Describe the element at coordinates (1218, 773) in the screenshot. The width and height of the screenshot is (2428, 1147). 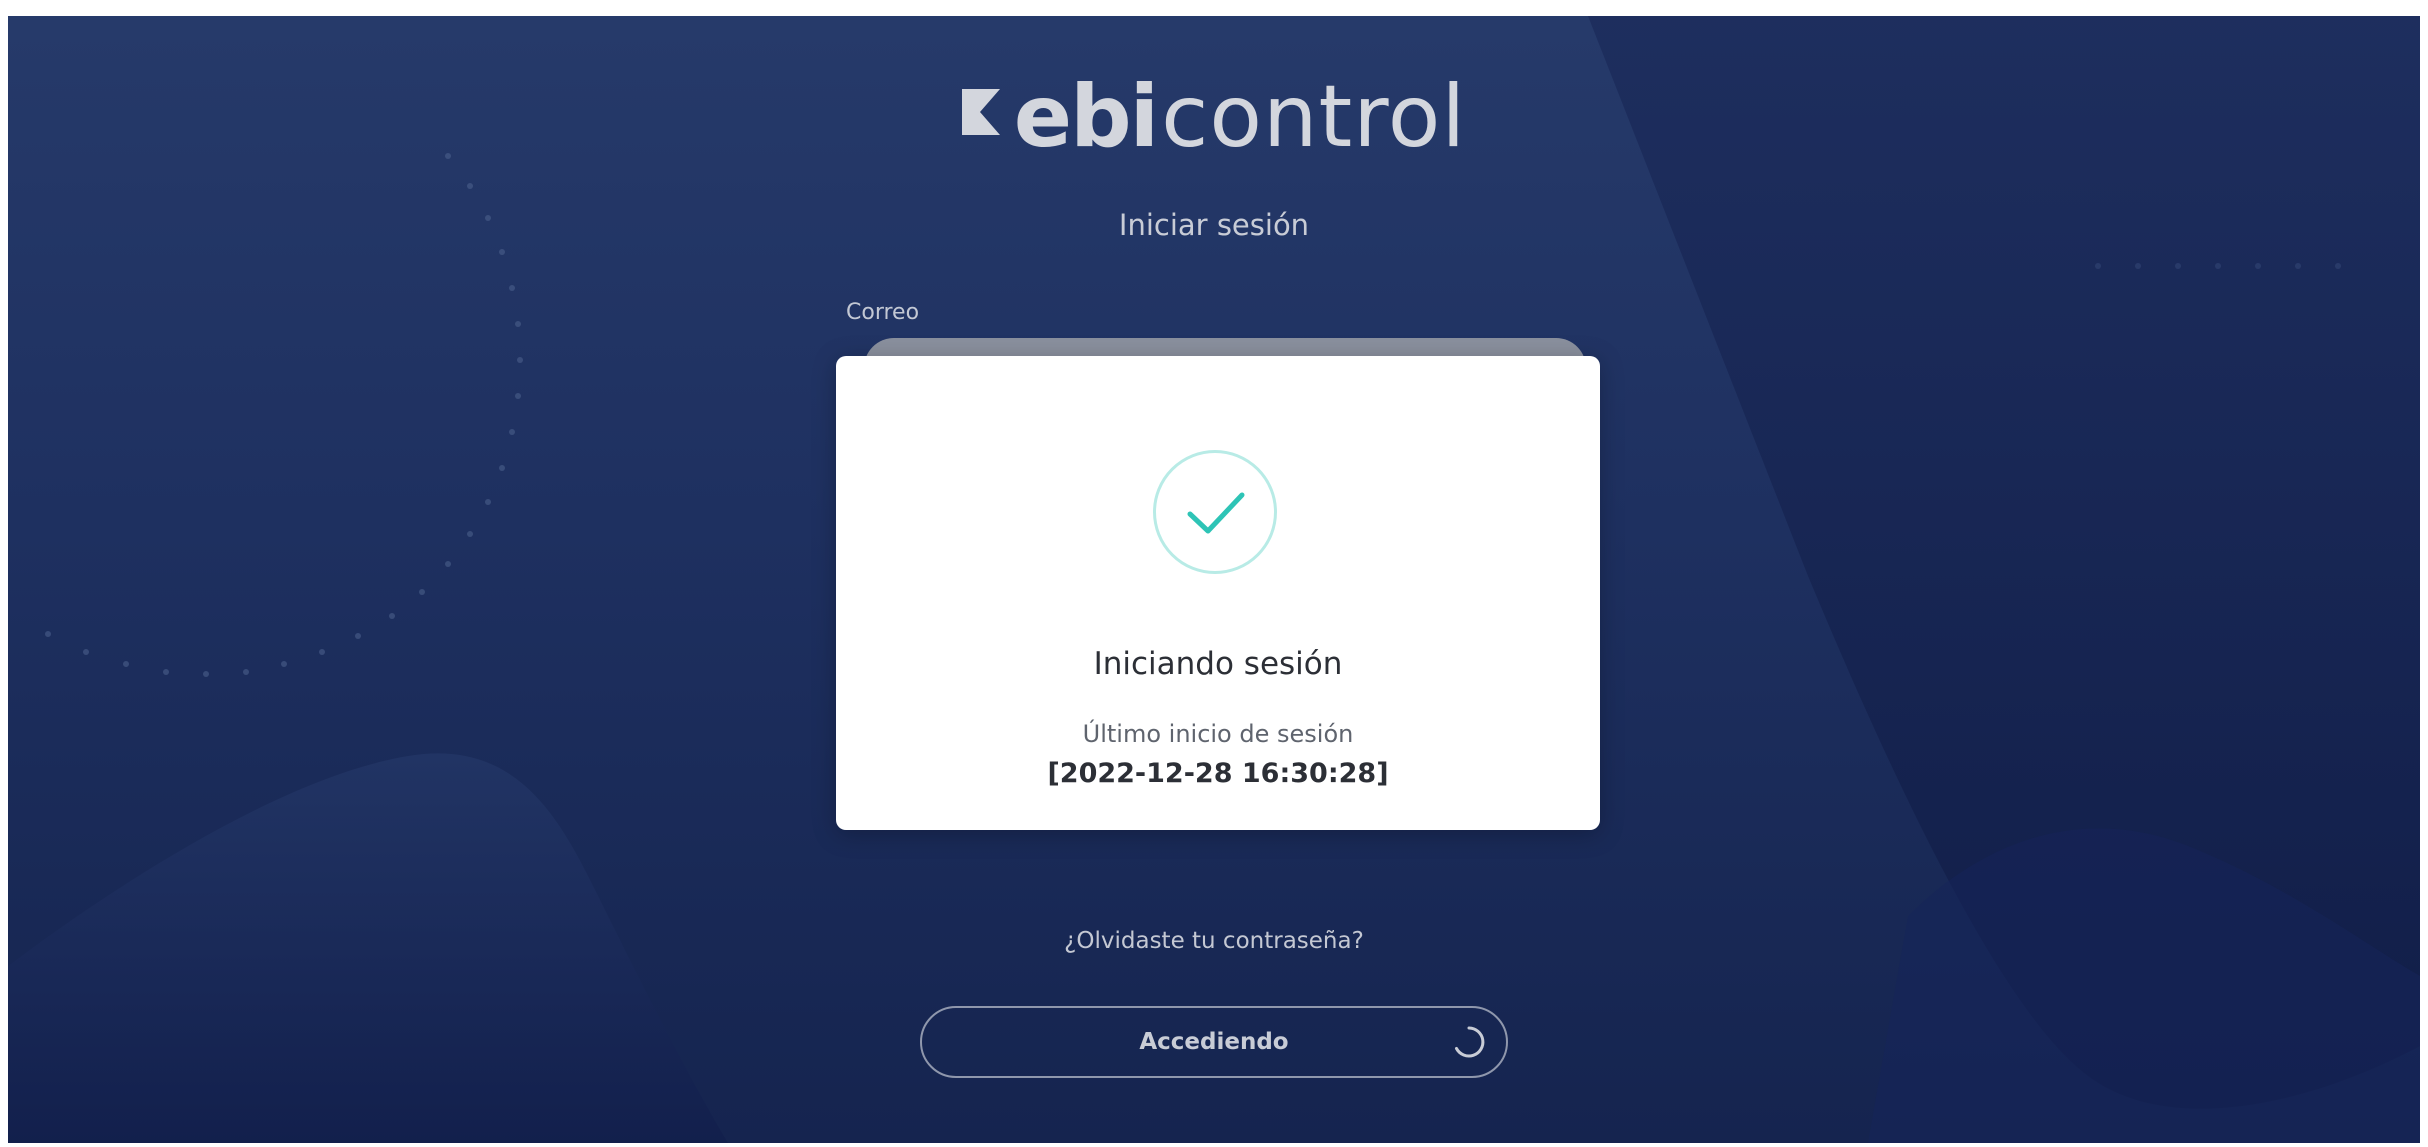
I see `last-login-timestamp: [2022-12-28 16:30:28]` at that location.